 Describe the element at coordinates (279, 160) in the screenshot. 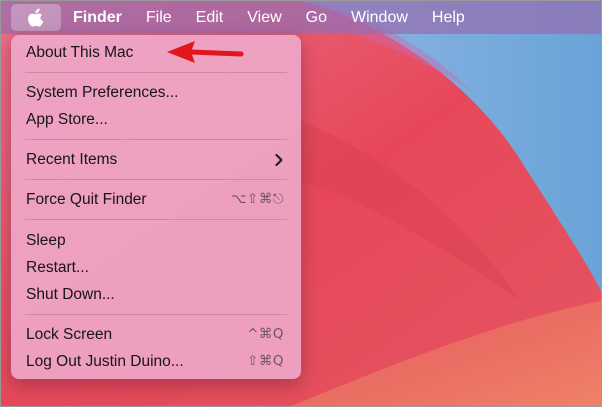

I see `chevron-right-icon` at that location.